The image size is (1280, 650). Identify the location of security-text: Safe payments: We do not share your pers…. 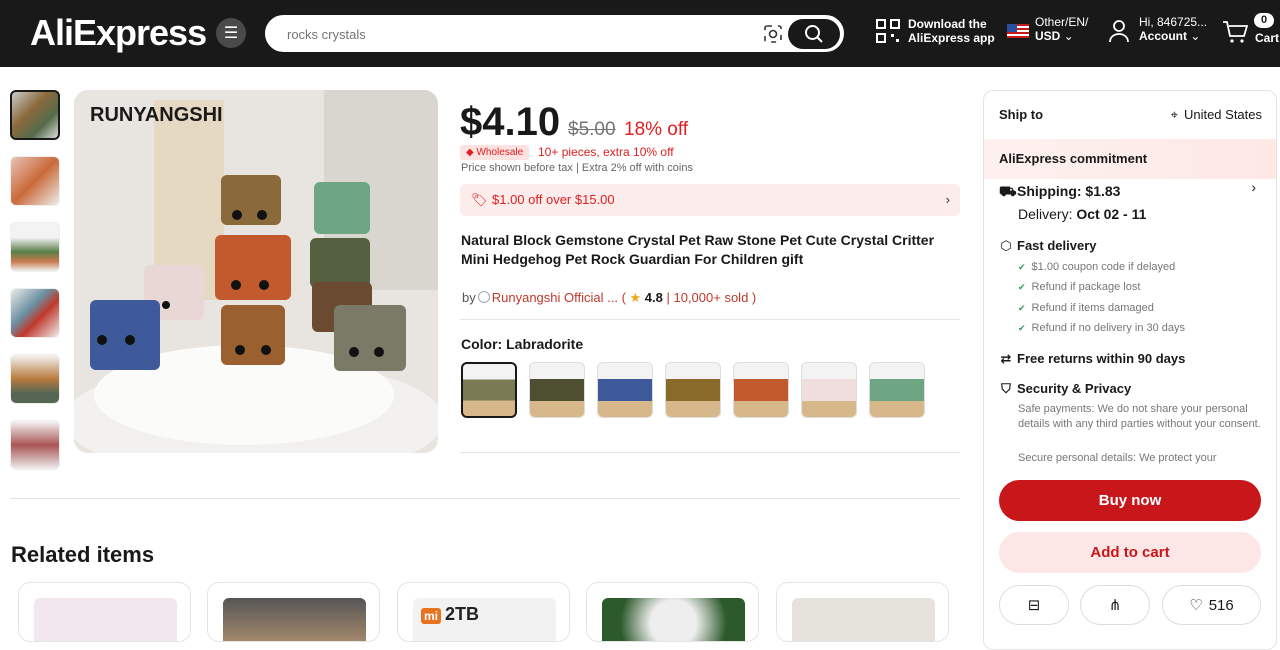
(1139, 416).